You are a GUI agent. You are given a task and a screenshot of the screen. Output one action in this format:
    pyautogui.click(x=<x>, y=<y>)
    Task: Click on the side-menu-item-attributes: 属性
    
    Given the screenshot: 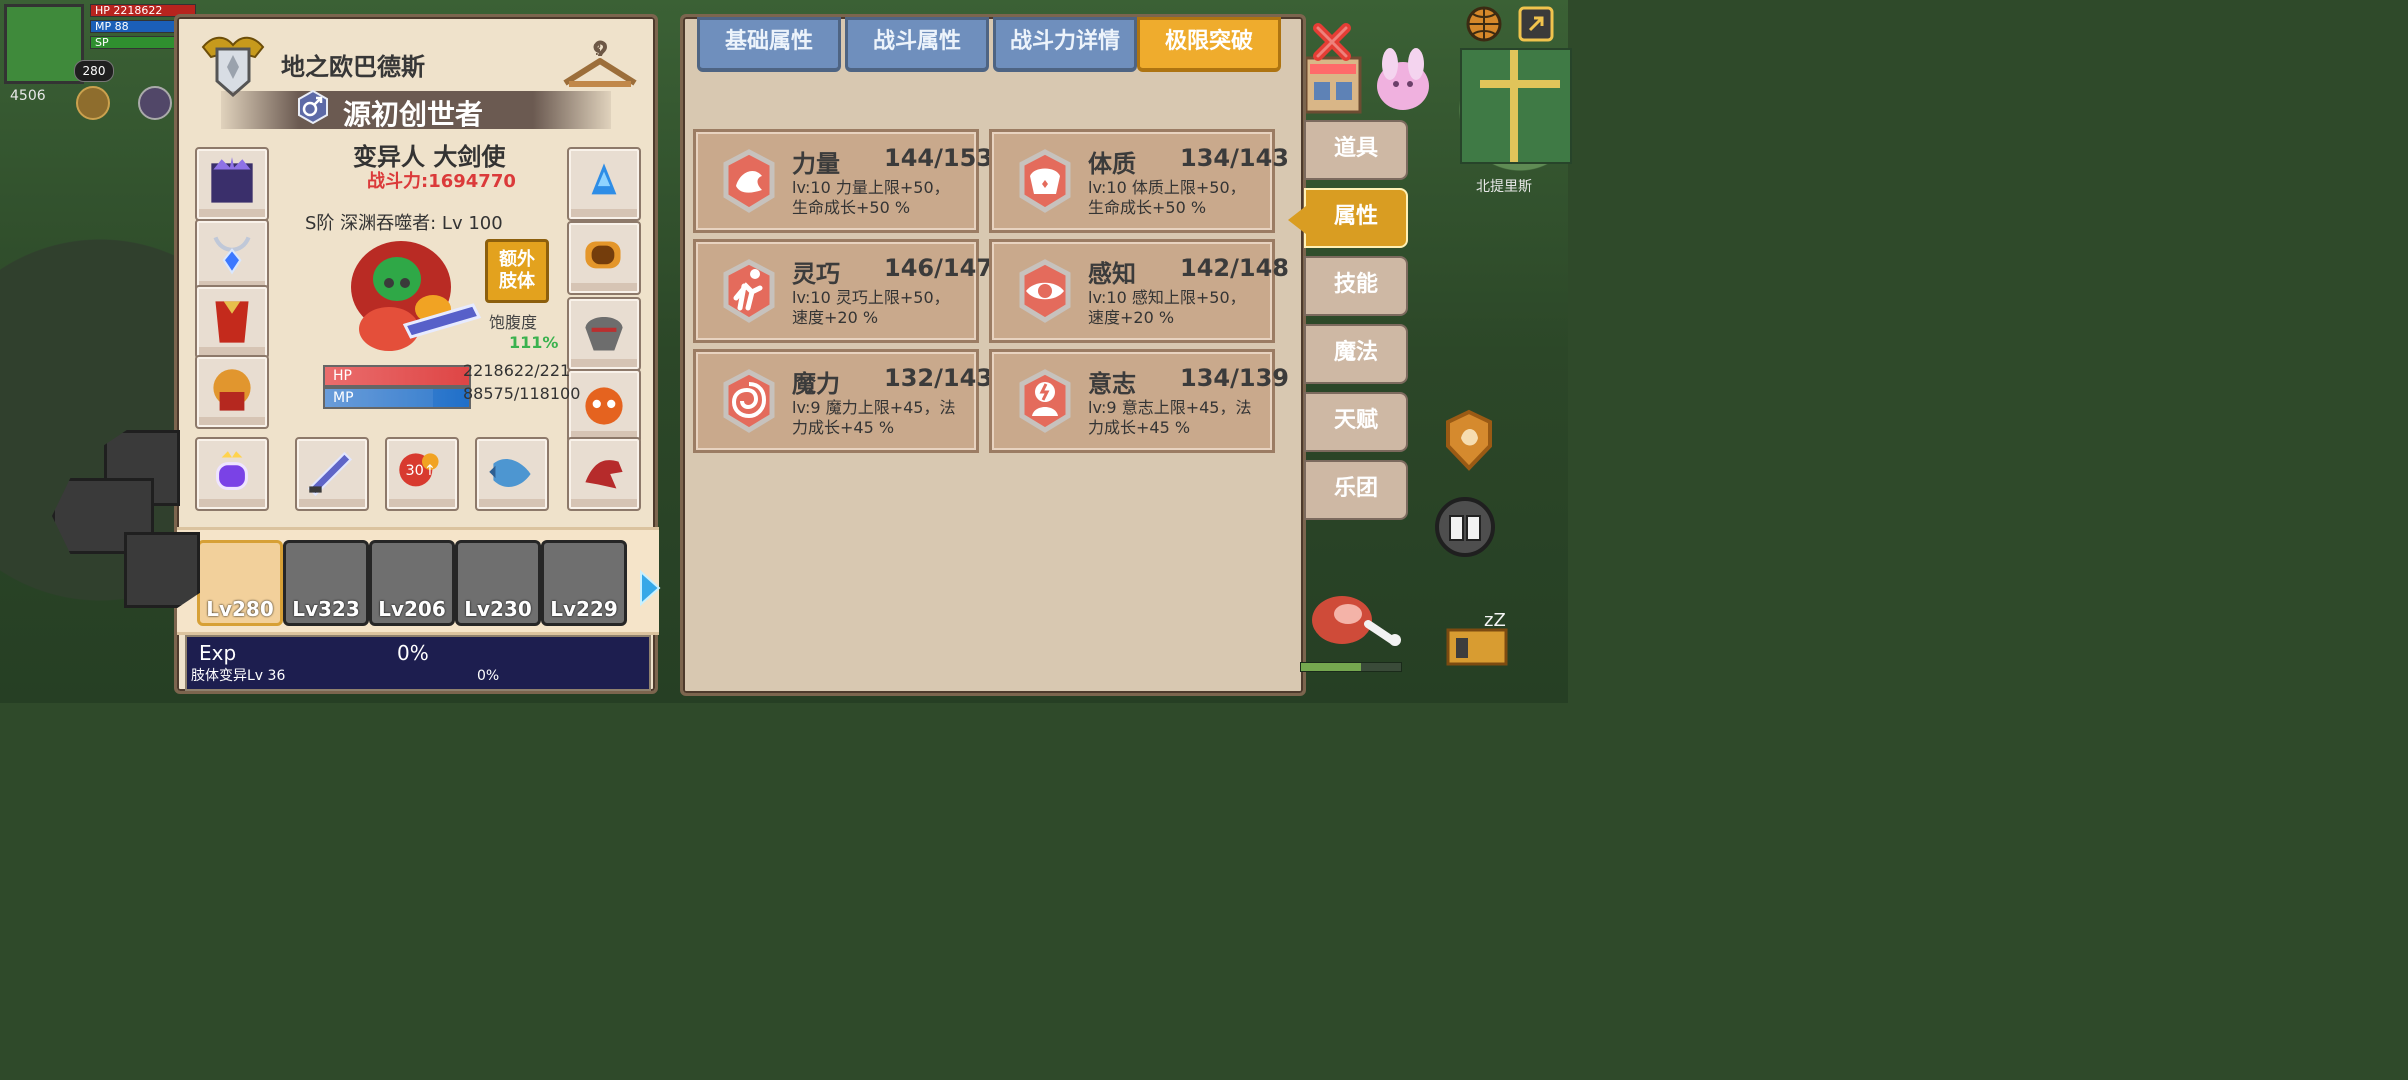 What is the action you would take?
    pyautogui.click(x=1356, y=218)
    